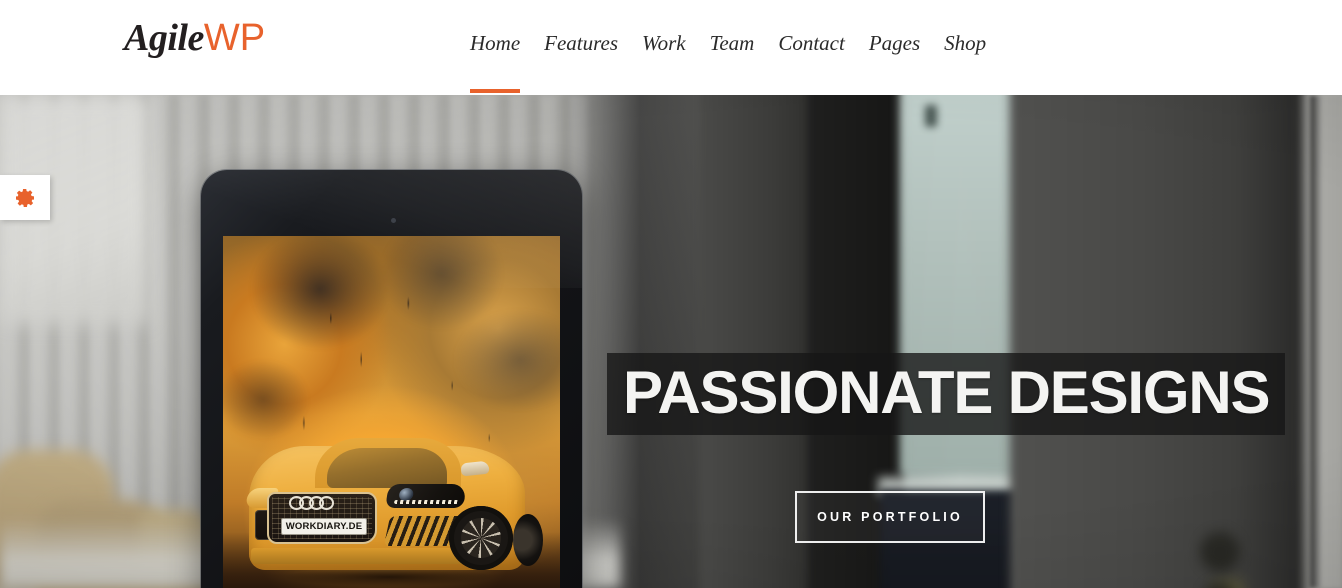  What do you see at coordinates (528, 540) in the screenshot?
I see `car-rear-wheel` at bounding box center [528, 540].